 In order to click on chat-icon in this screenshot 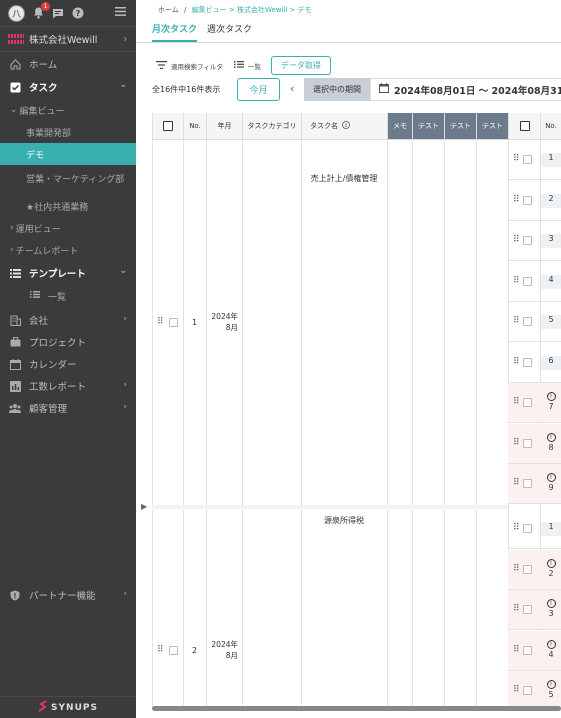, I will do `click(58, 13)`.